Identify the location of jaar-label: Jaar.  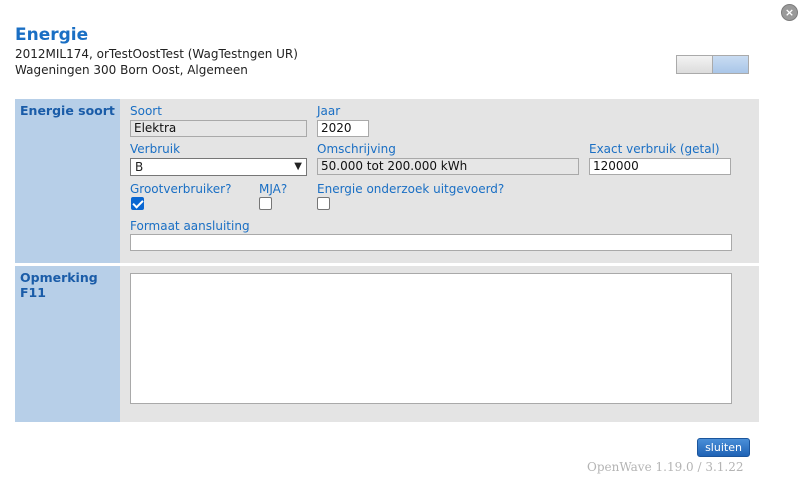
(329, 111).